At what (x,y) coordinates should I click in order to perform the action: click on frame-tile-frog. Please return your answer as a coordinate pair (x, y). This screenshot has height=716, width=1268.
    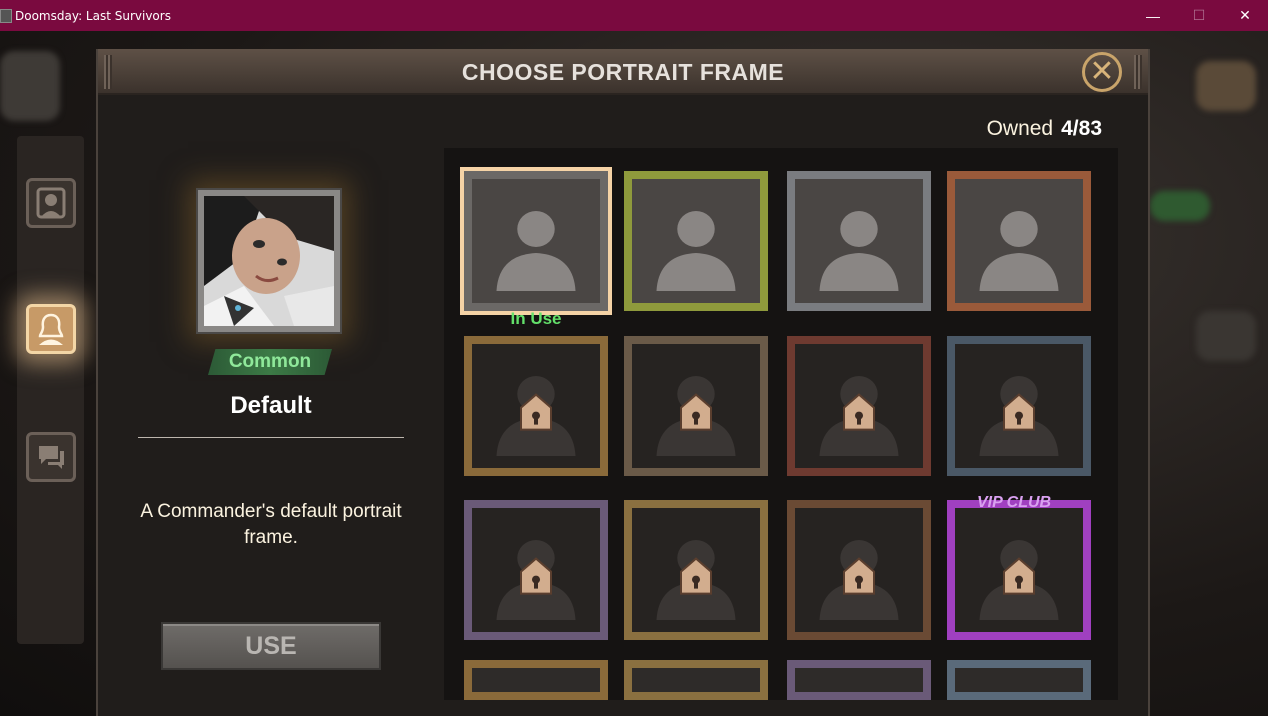
    Looking at the image, I should click on (696, 241).